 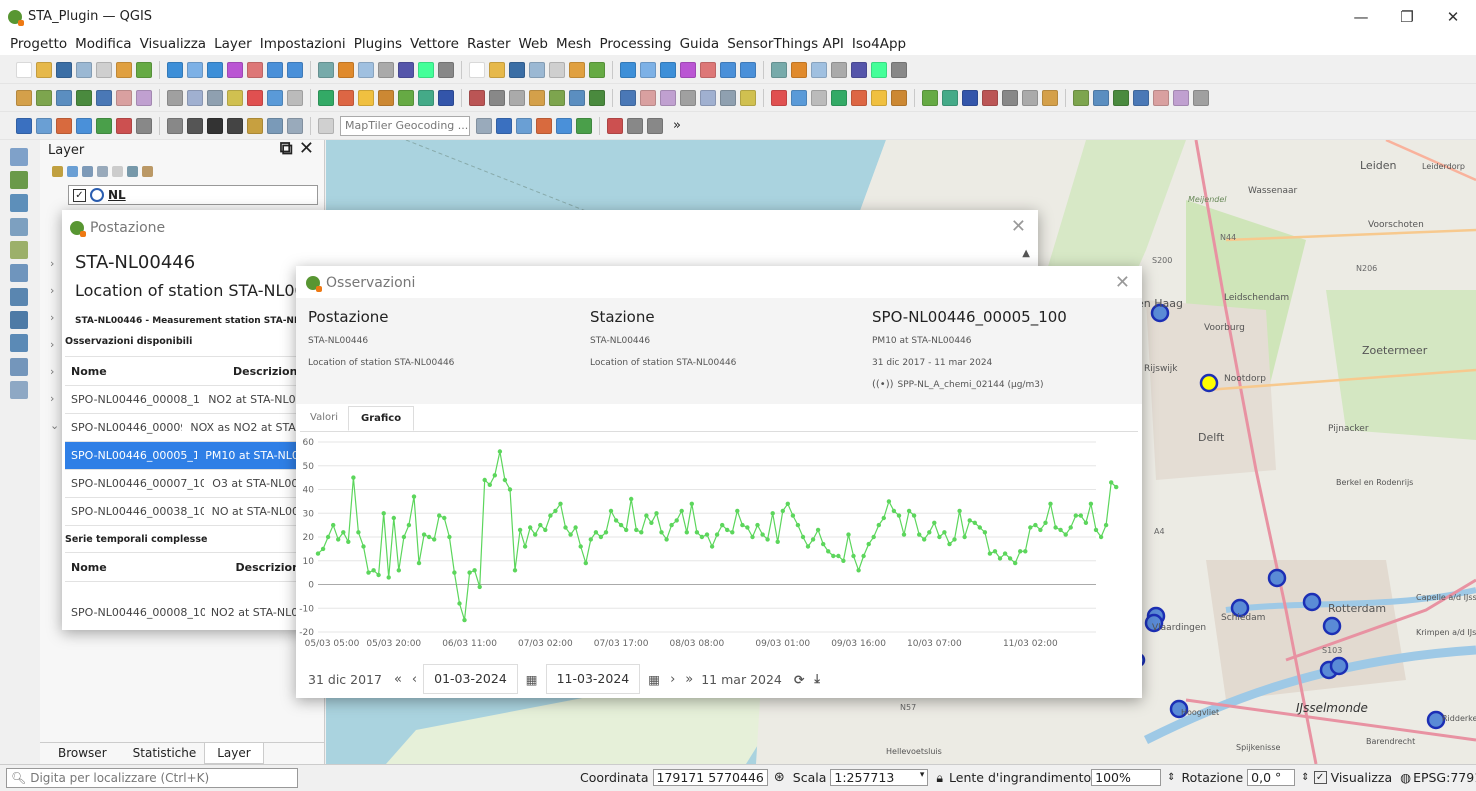 What do you see at coordinates (689, 679) in the screenshot?
I see `last-page-button: »` at bounding box center [689, 679].